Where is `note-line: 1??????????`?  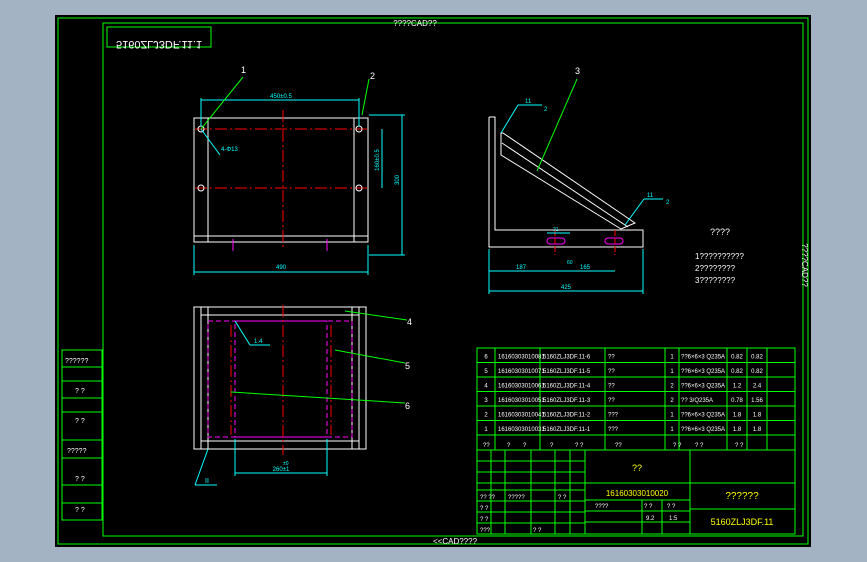 note-line: 1?????????? is located at coordinates (719, 256).